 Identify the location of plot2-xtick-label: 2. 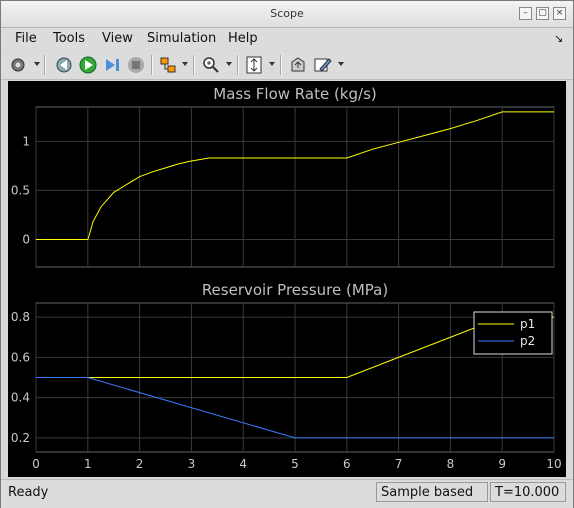
(140, 464).